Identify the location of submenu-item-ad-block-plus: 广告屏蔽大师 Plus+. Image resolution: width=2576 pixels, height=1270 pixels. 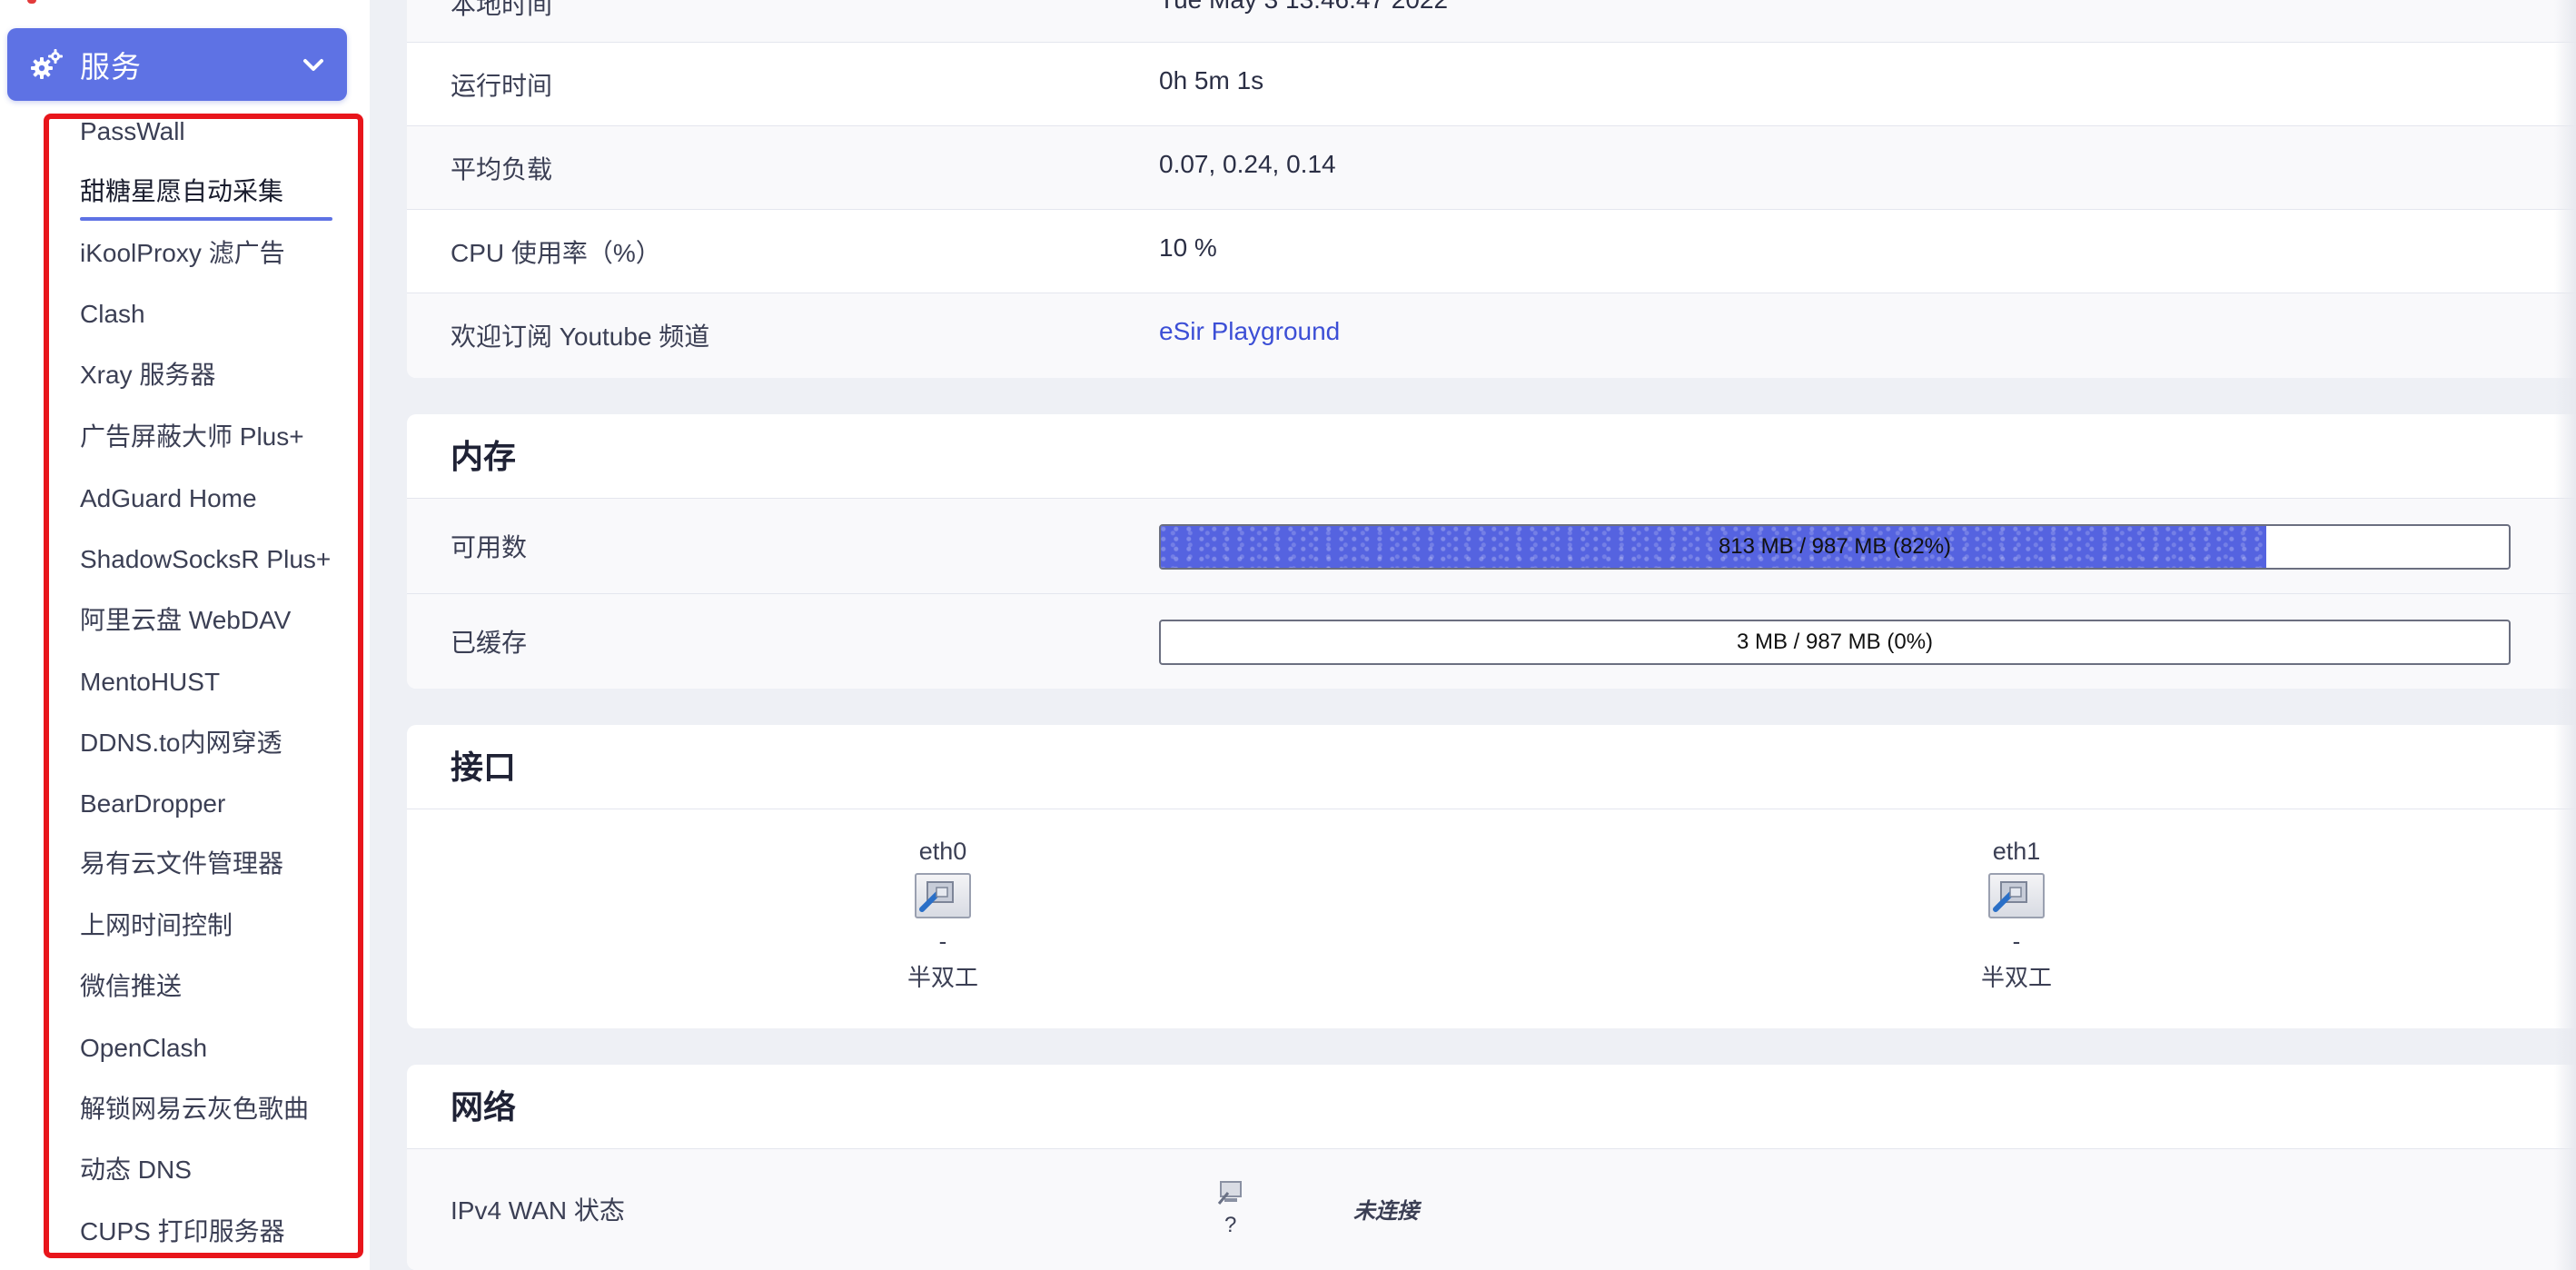
(192, 437).